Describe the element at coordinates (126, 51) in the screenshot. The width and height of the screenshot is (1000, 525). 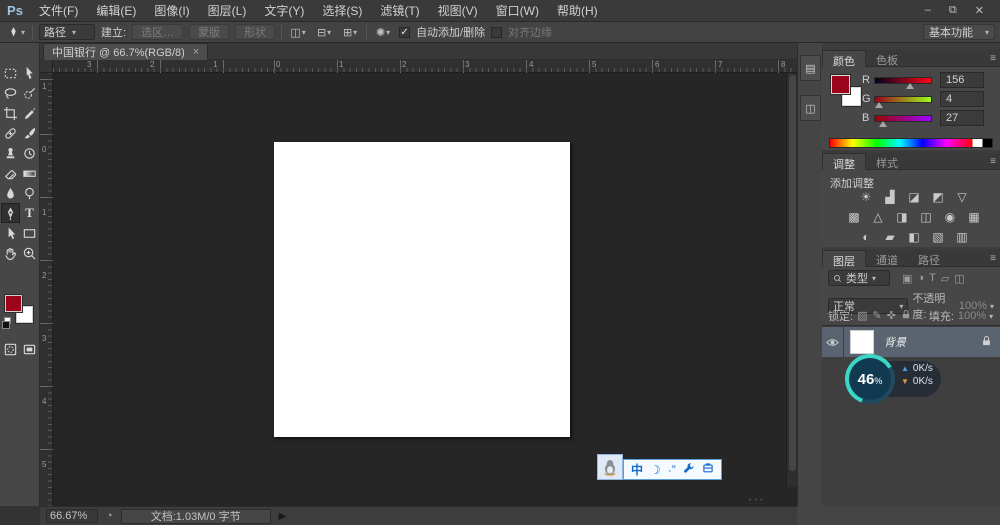
I see `document-tab: 中国银行 @ 66.7%(RGB/8) ×` at that location.